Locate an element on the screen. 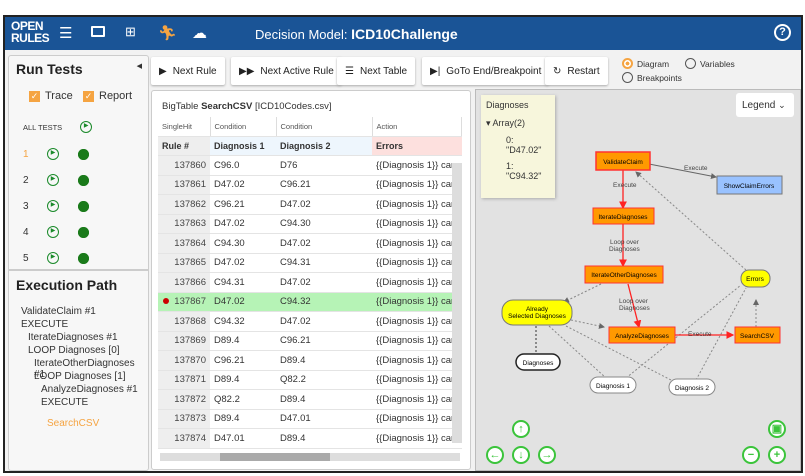  table-row: 137863 D47.02 C94.30 {{Diagnosis 1}} cann is located at coordinates (310, 224).